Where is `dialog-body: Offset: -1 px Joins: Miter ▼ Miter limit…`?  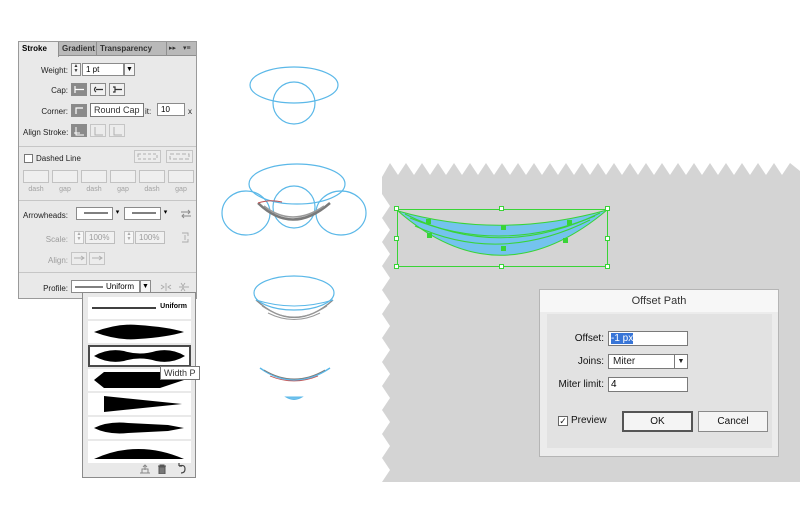 dialog-body: Offset: -1 px Joins: Miter ▼ Miter limit… is located at coordinates (659, 381).